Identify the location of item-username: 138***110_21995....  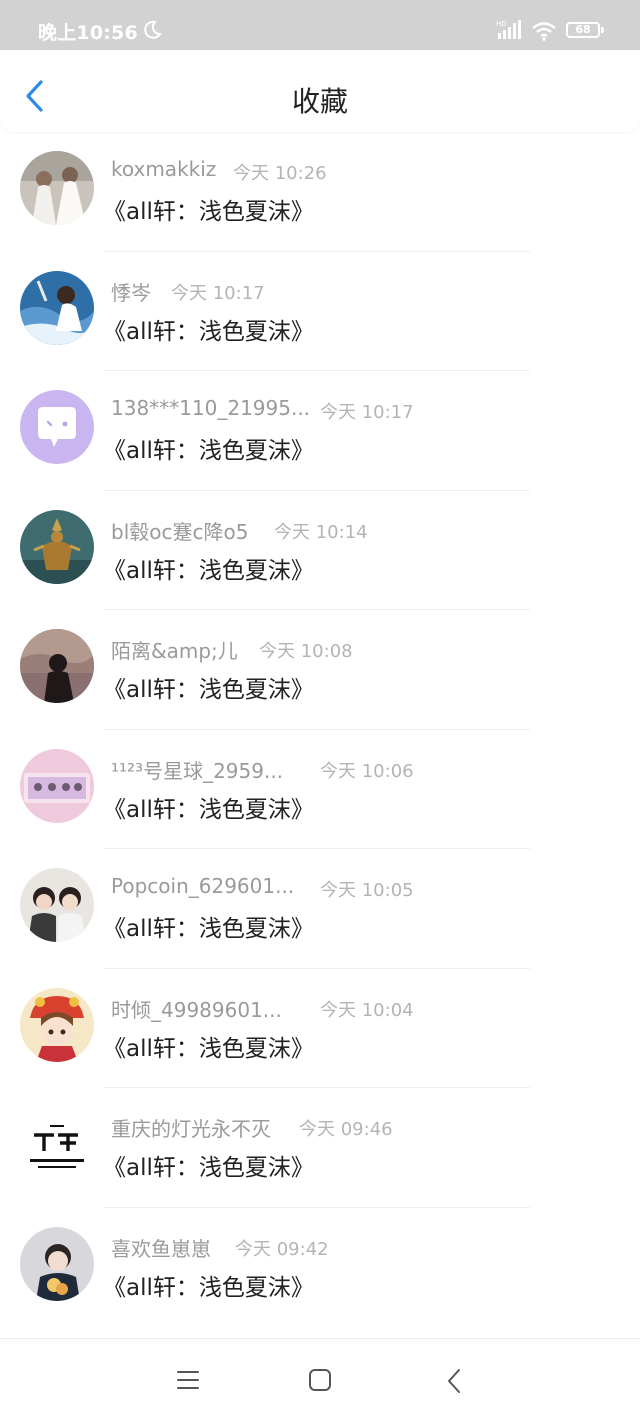
(210, 408).